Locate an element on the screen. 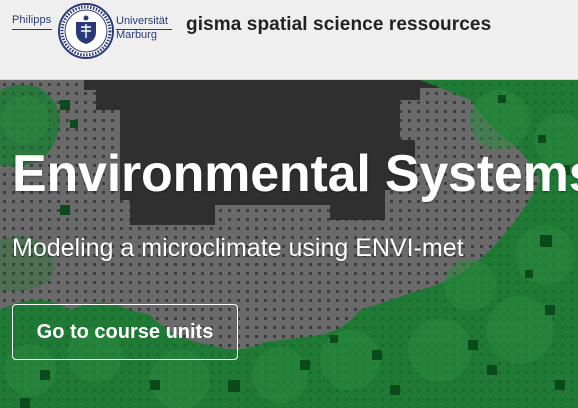 This screenshot has height=408, width=578. university-seal-icon is located at coordinates (86, 31).